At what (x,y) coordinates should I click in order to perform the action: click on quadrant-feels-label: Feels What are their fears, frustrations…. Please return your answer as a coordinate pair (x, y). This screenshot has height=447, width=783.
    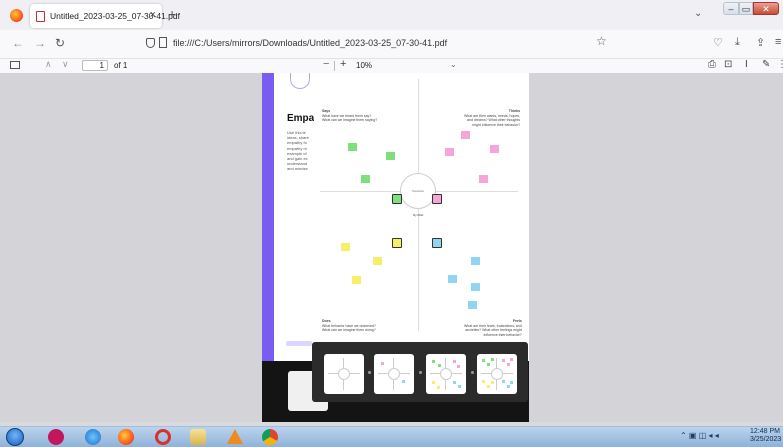
    Looking at the image, I should click on (493, 328).